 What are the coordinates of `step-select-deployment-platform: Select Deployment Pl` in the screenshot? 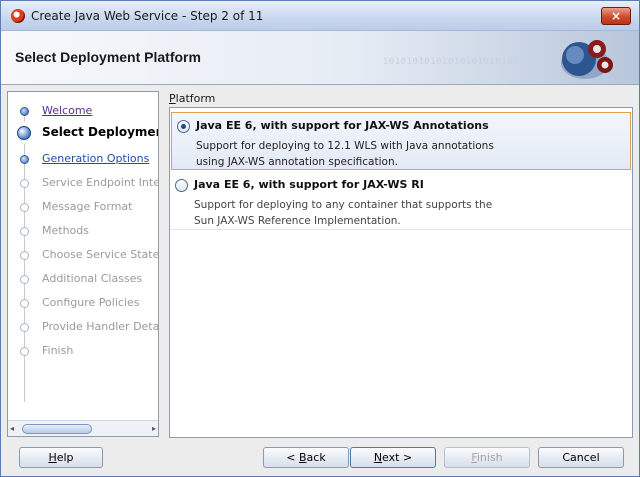 It's located at (83, 133).